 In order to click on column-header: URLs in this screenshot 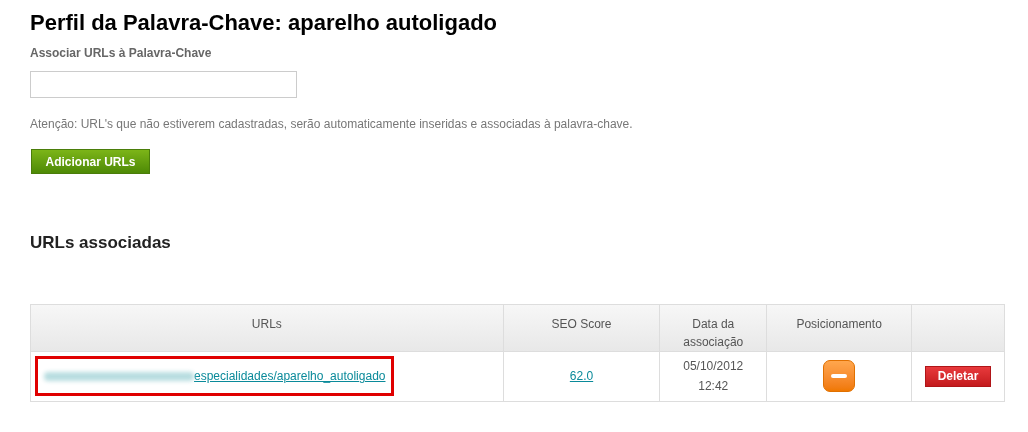, I will do `click(266, 324)`.